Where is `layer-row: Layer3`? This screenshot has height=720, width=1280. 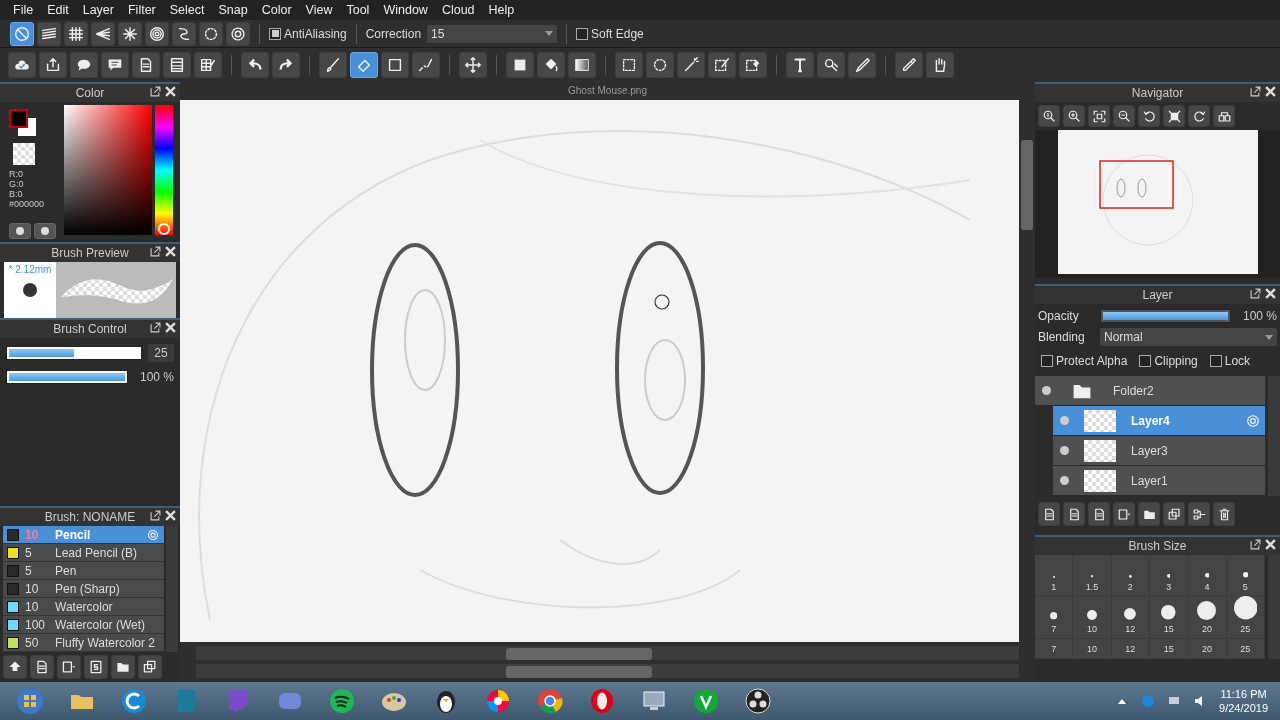
layer-row: Layer3 is located at coordinates (1159, 451).